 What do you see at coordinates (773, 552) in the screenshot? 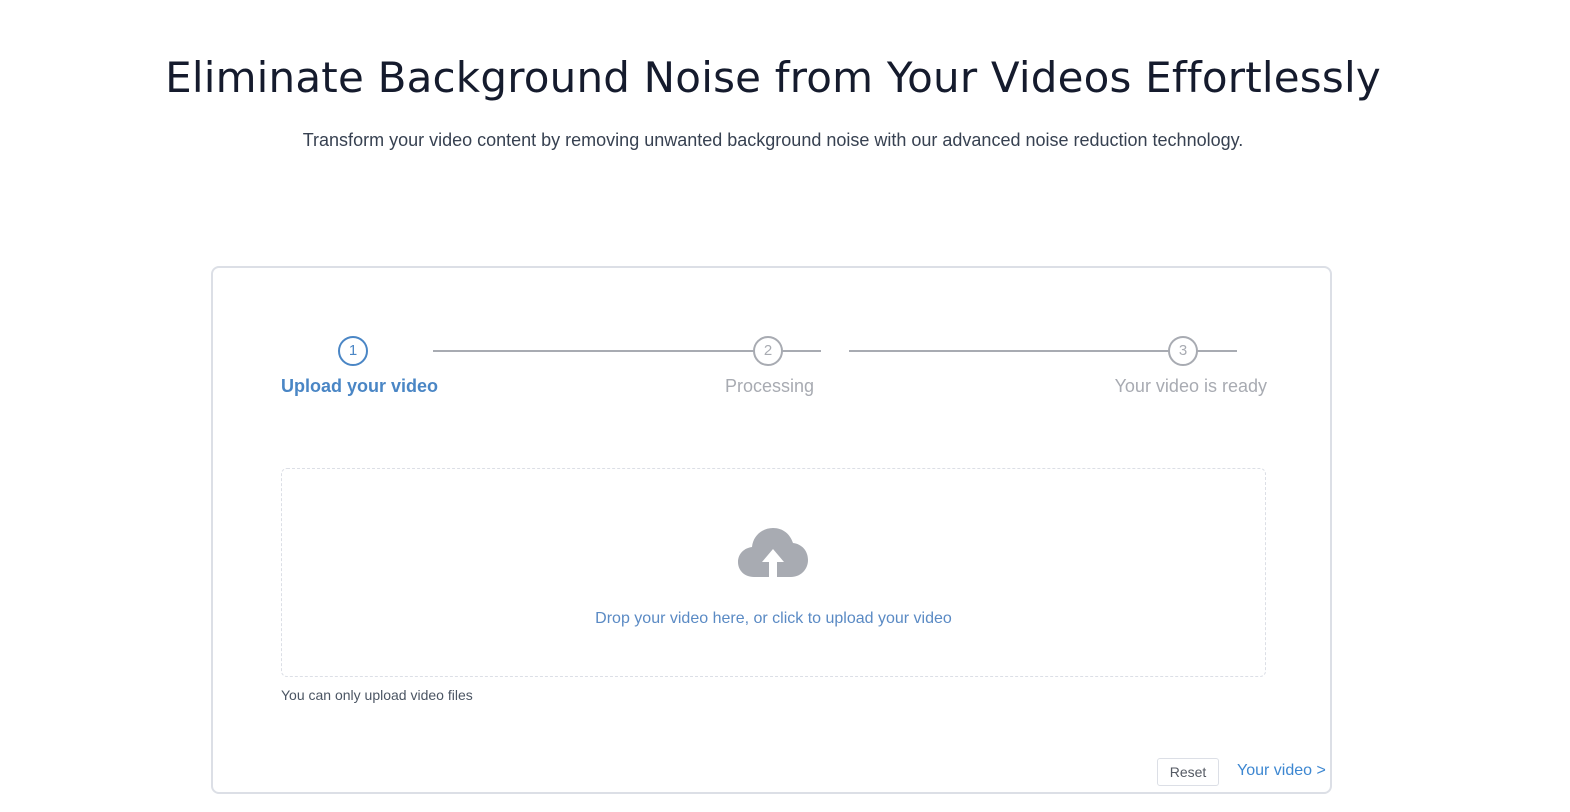
I see `cloud-upload-icon` at bounding box center [773, 552].